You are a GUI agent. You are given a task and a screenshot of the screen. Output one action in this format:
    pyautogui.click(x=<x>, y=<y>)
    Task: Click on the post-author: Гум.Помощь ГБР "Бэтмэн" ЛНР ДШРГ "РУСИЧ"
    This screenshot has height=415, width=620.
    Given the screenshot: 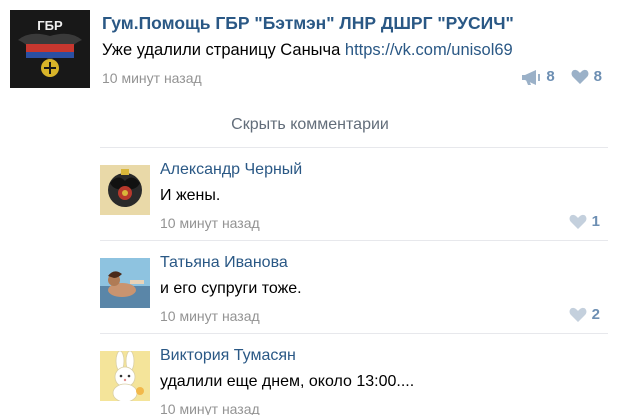 What is the action you would take?
    pyautogui.click(x=308, y=23)
    